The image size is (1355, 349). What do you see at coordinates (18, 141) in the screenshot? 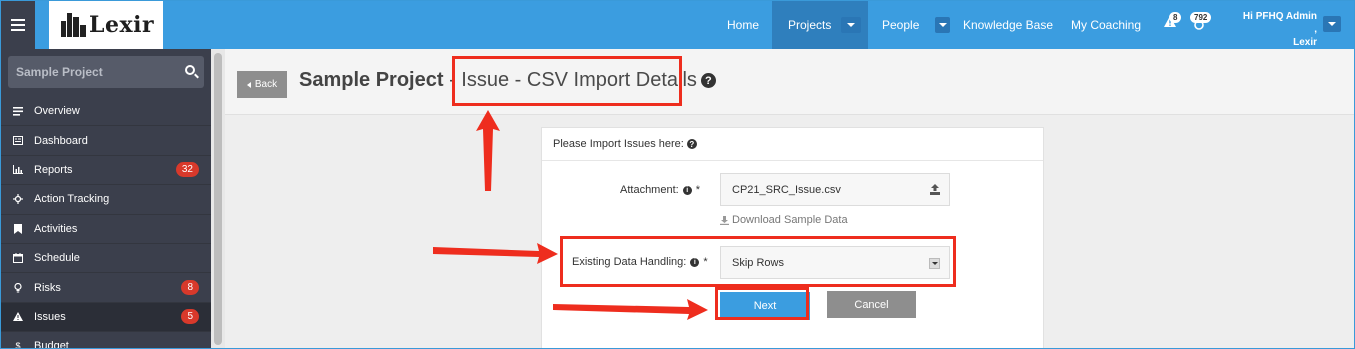
I see `dashboard-icon` at bounding box center [18, 141].